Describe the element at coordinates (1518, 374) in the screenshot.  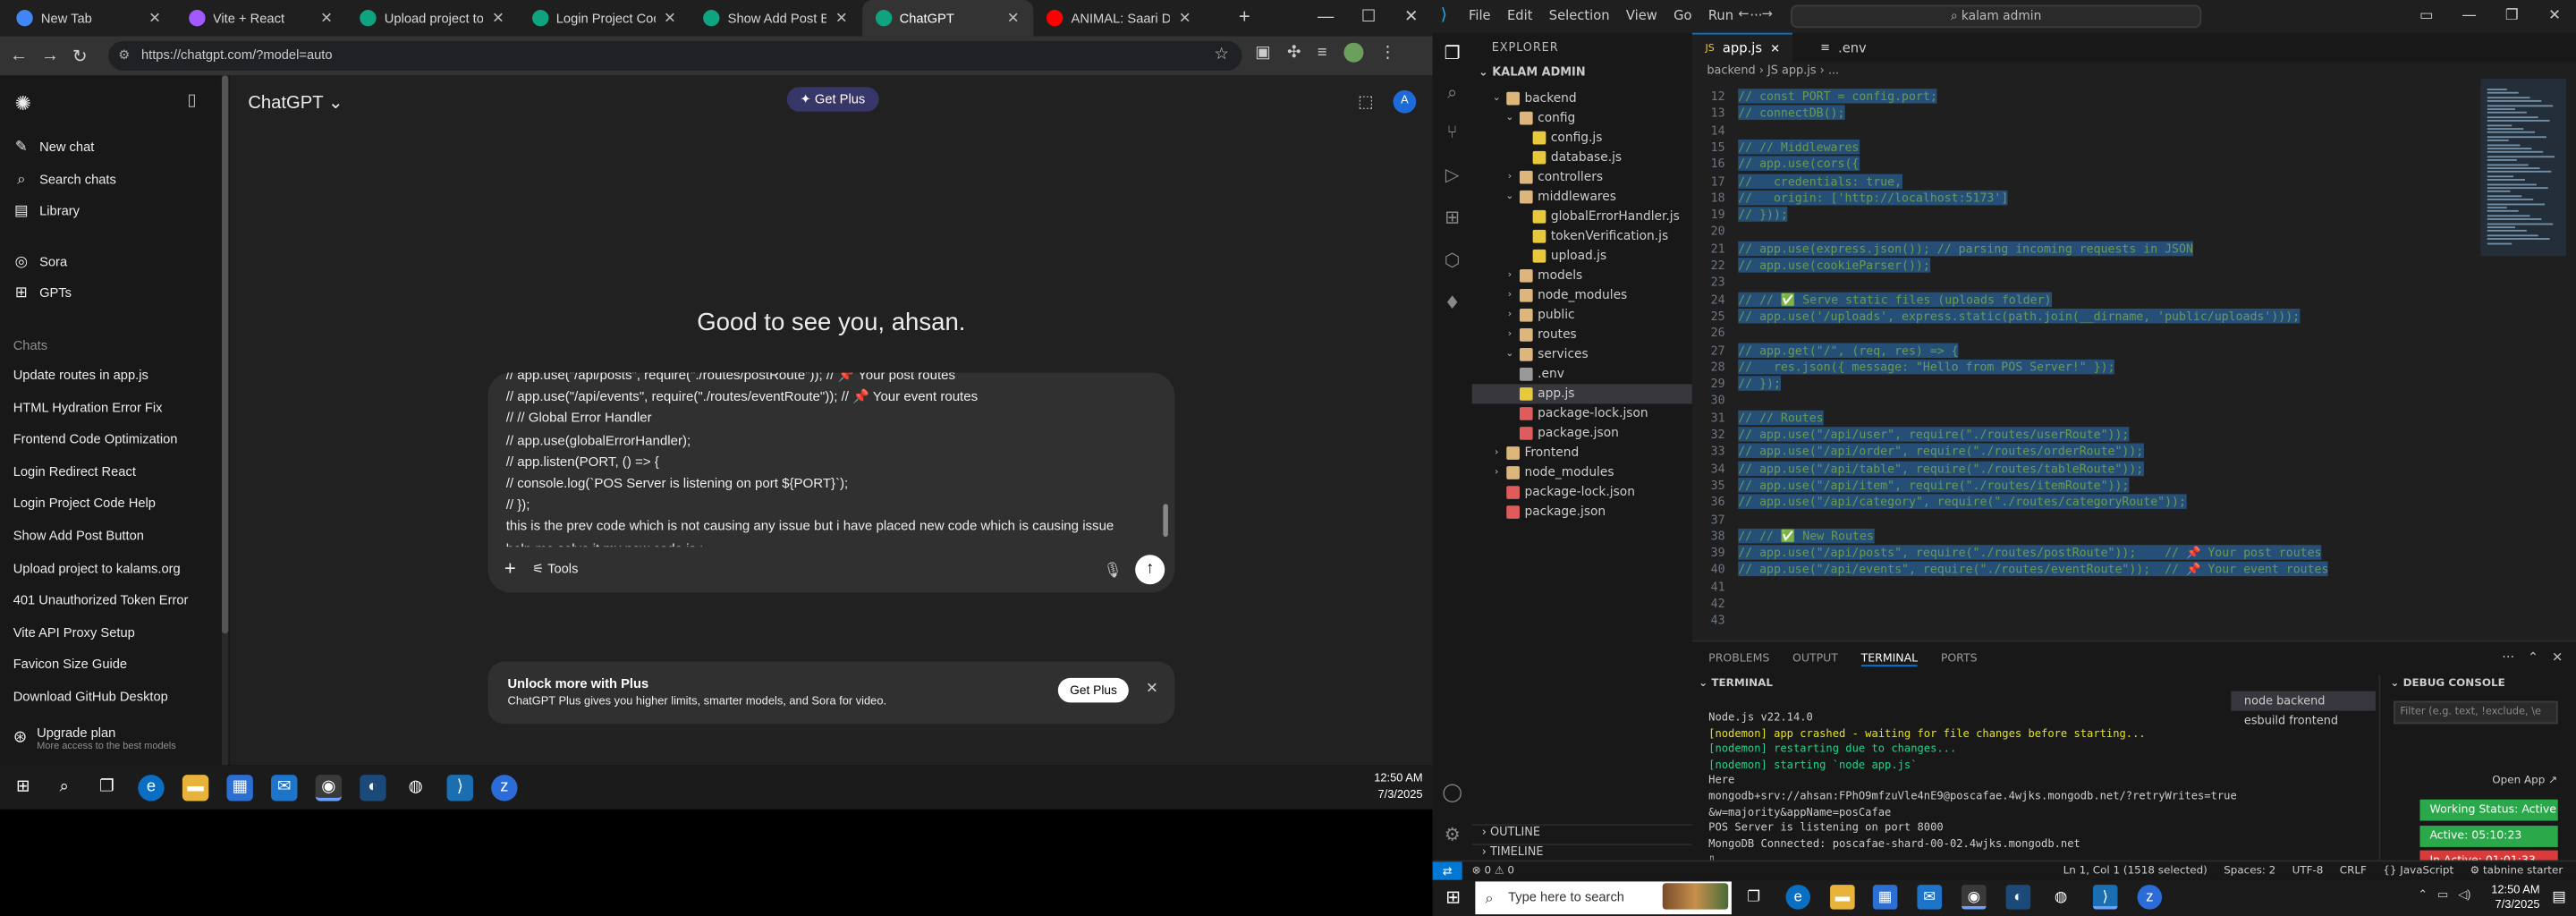
I see `file-tree-item: .env` at that location.